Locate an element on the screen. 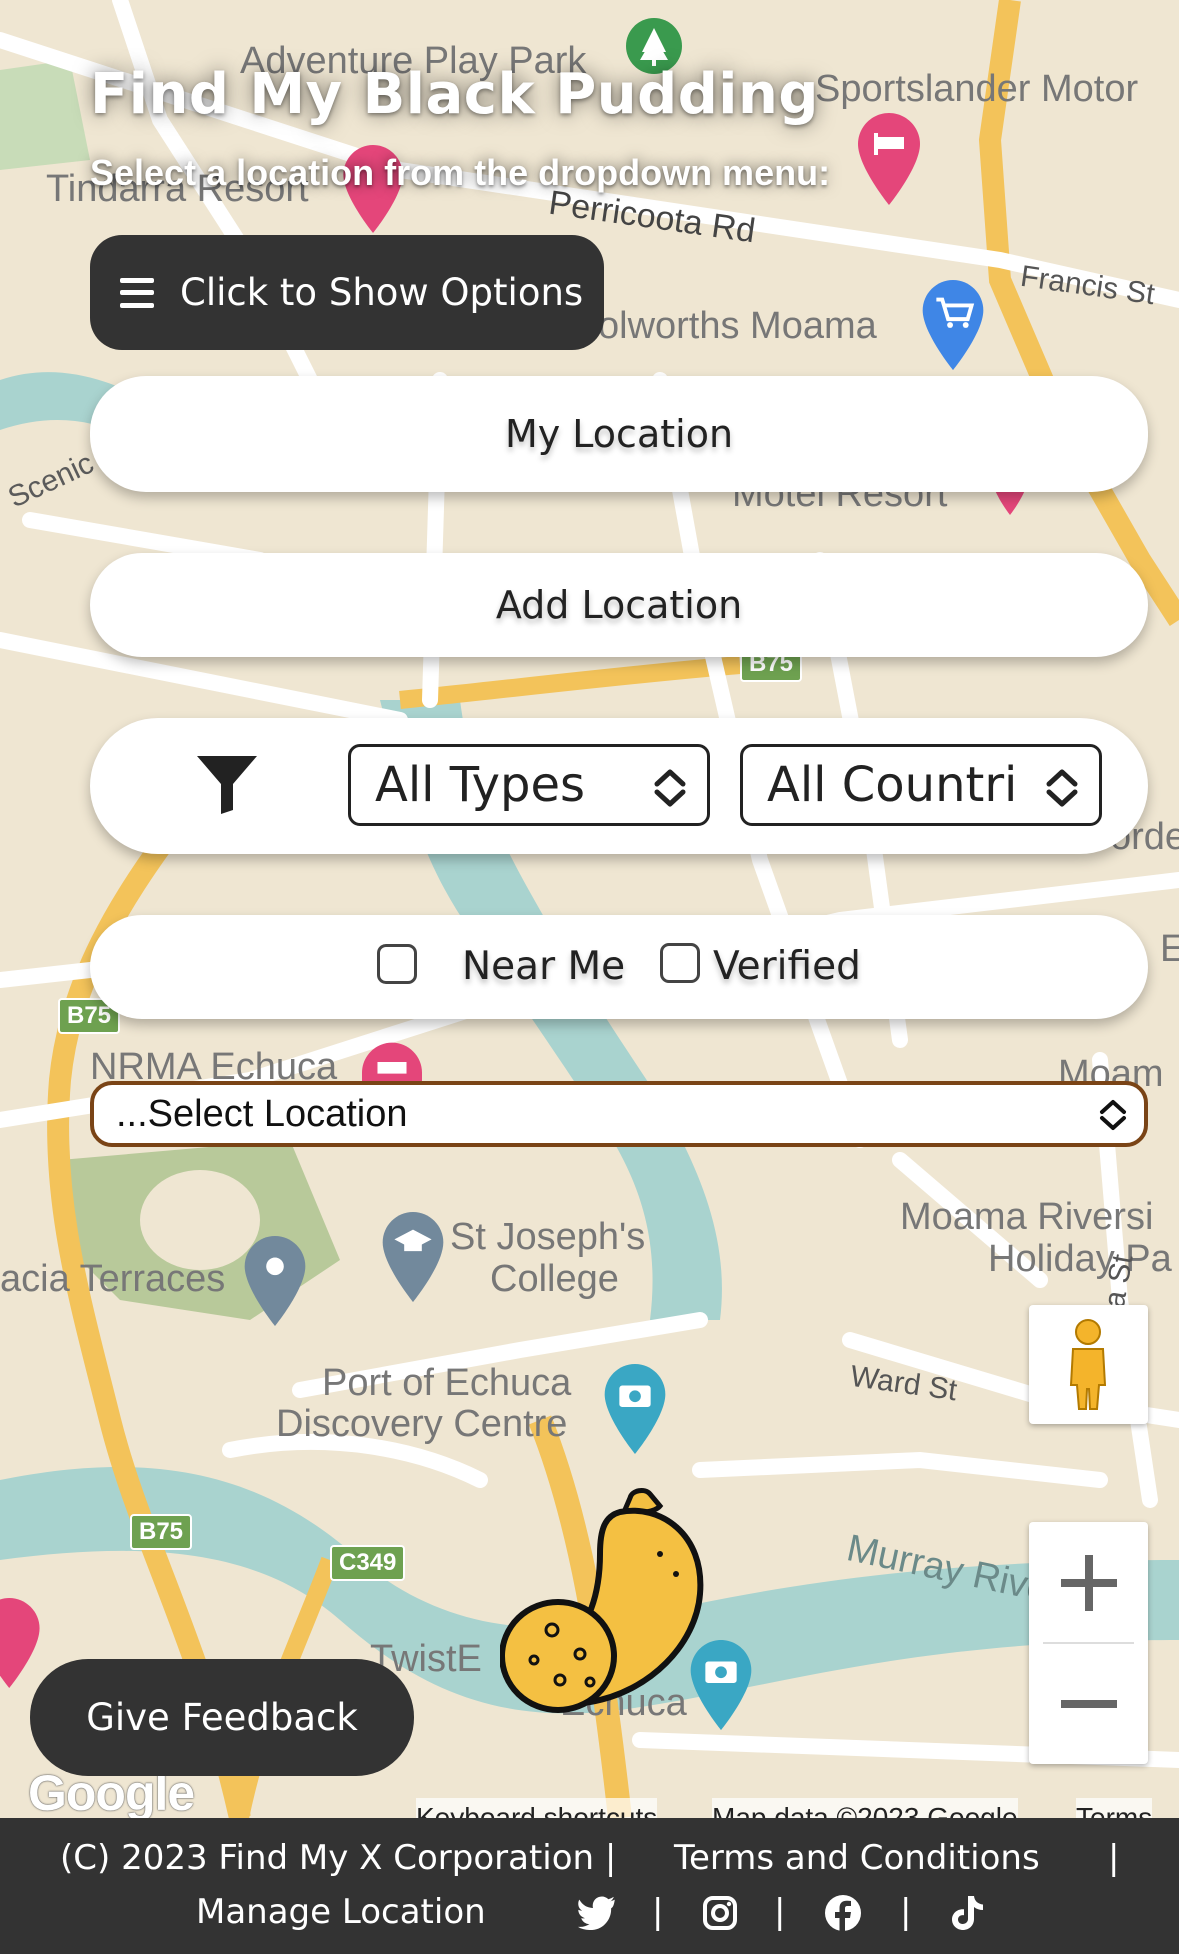  location-select-value: ...Select Location is located at coordinates (262, 1113).